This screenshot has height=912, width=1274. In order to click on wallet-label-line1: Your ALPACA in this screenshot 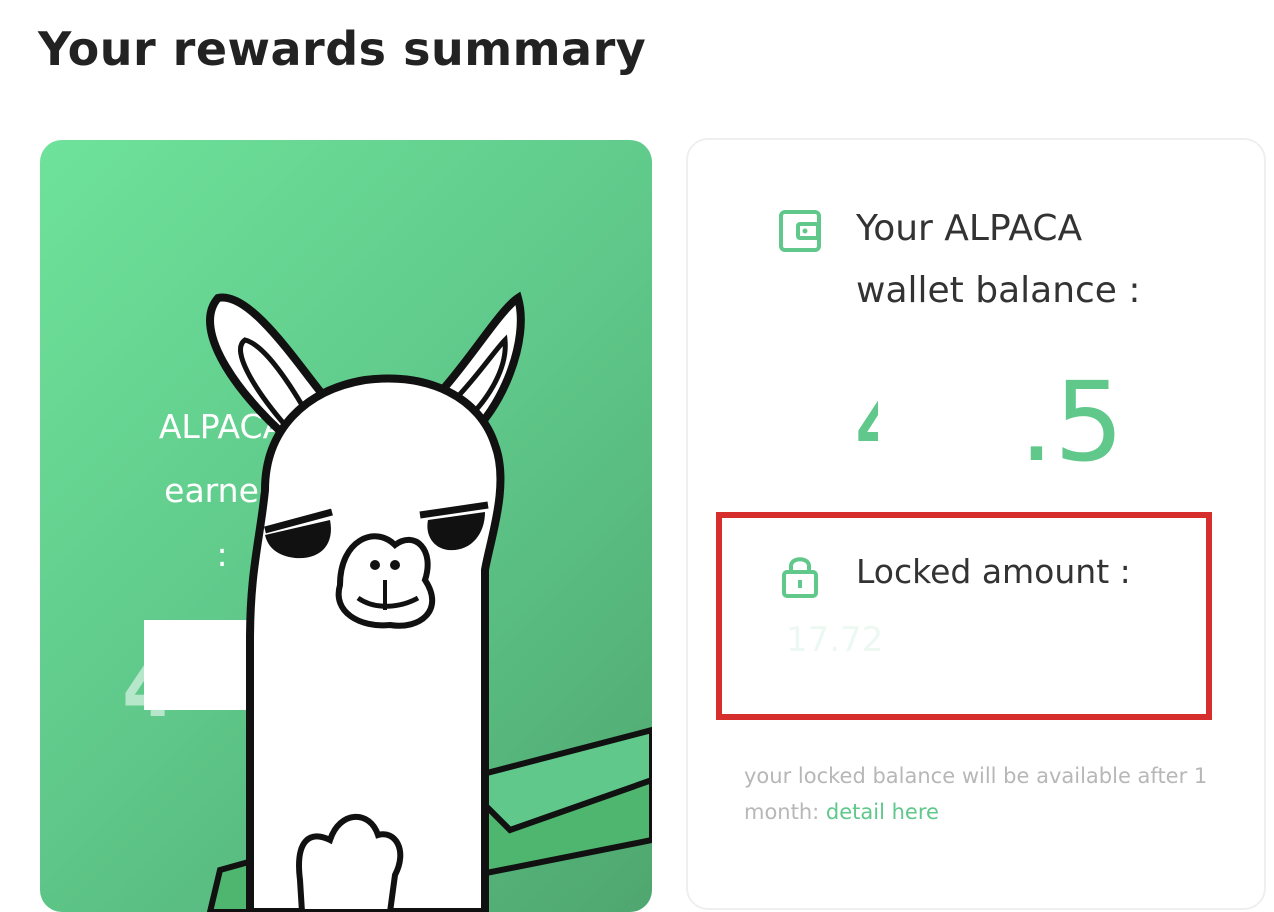, I will do `click(969, 228)`.